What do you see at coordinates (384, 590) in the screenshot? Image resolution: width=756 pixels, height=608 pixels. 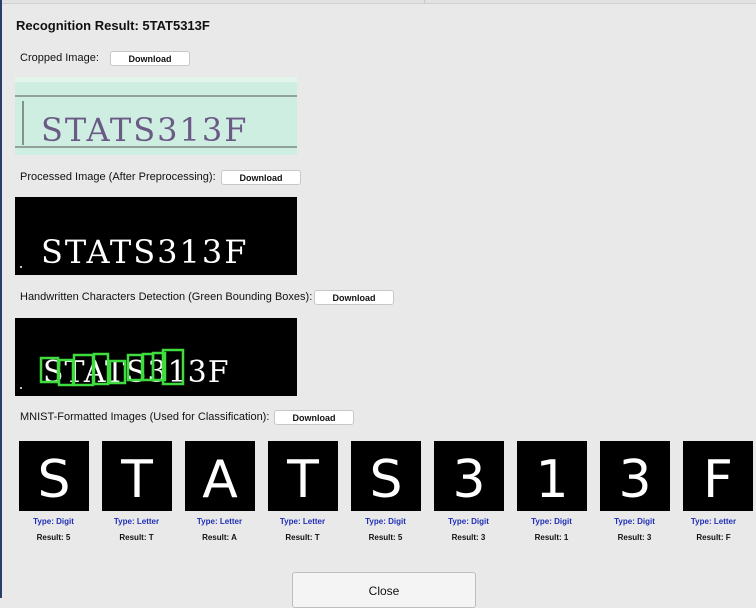 I see `close-button: Close` at bounding box center [384, 590].